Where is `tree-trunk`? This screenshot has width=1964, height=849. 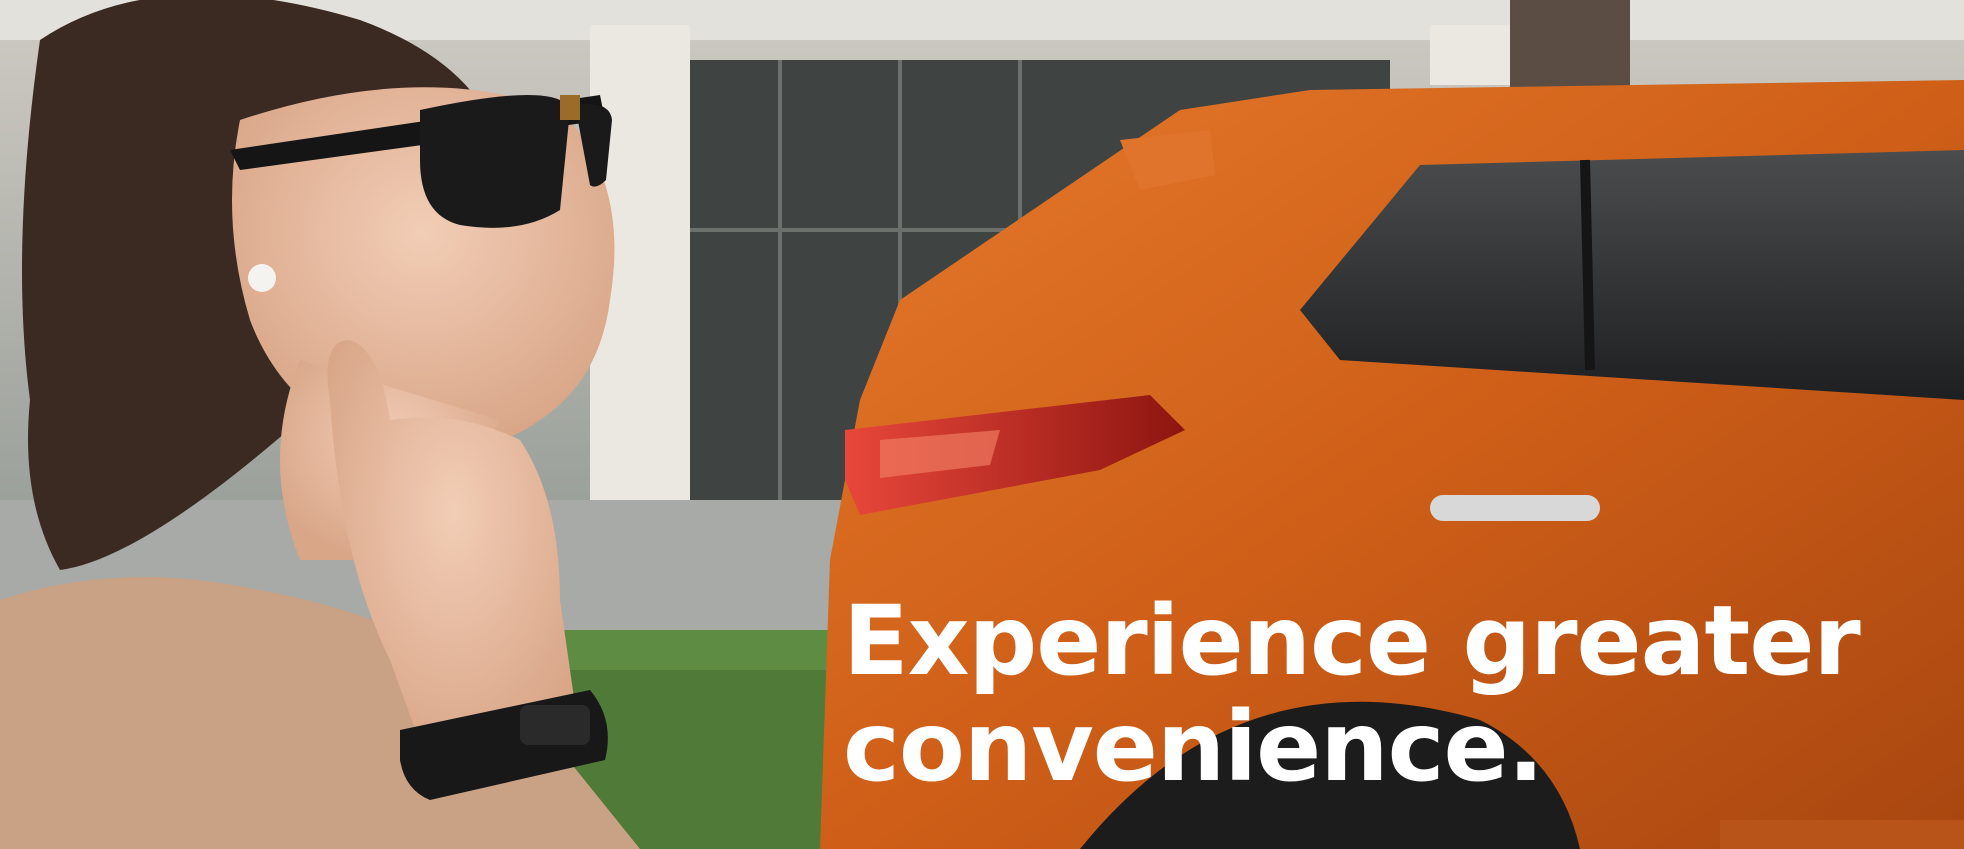
tree-trunk is located at coordinates (1570, 45).